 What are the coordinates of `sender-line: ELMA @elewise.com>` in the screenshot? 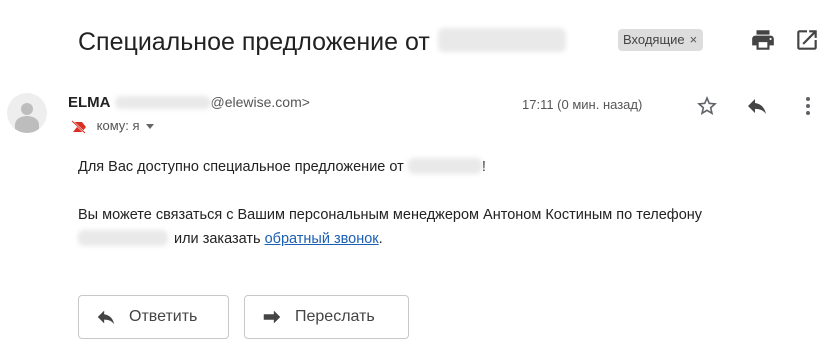 It's located at (189, 102).